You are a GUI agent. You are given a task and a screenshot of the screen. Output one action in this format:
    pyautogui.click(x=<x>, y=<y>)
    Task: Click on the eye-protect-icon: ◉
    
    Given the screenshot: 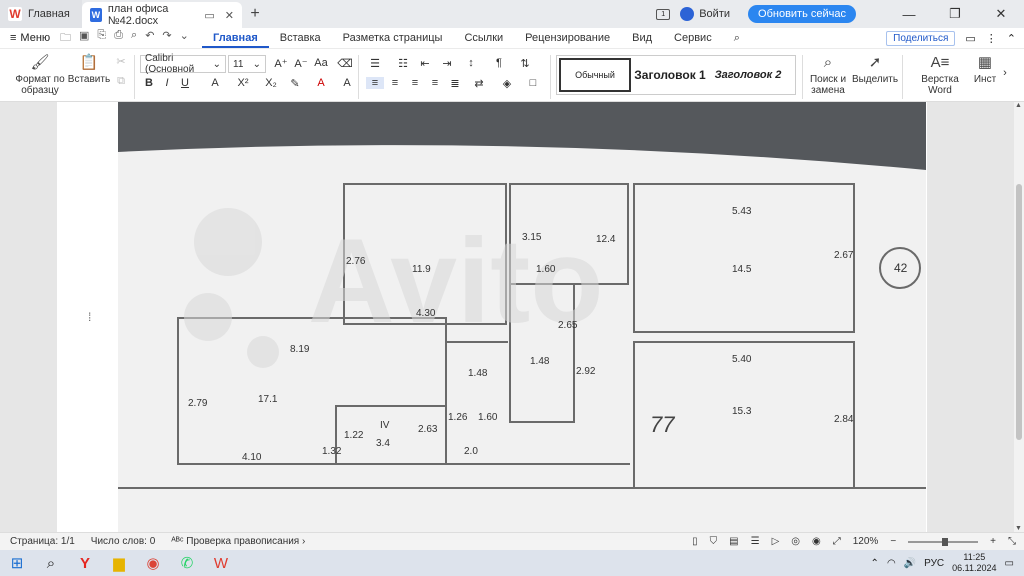 What is the action you would take?
    pyautogui.click(x=816, y=541)
    